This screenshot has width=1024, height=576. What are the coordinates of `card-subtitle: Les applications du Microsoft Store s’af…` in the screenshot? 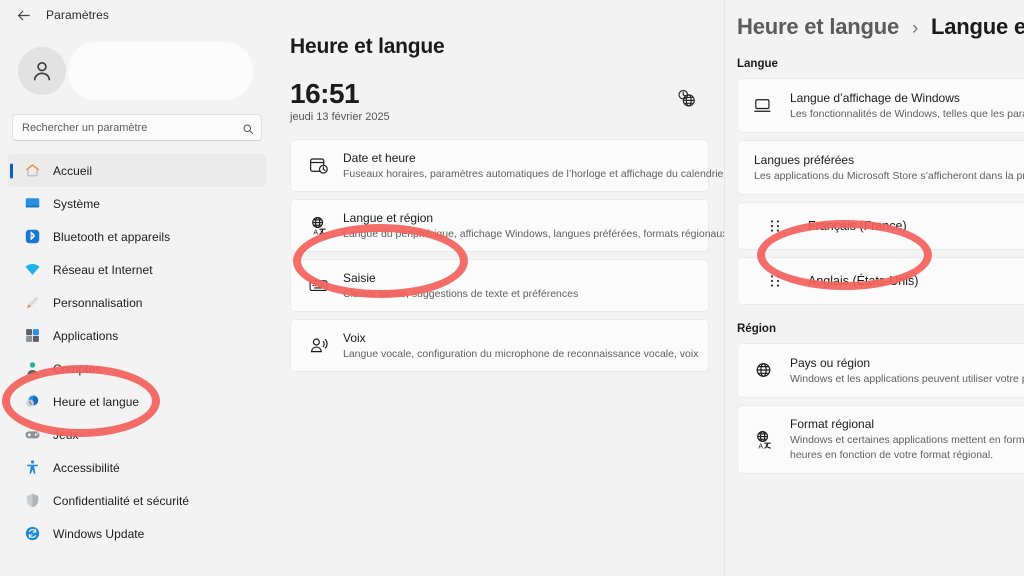 It's located at (889, 175).